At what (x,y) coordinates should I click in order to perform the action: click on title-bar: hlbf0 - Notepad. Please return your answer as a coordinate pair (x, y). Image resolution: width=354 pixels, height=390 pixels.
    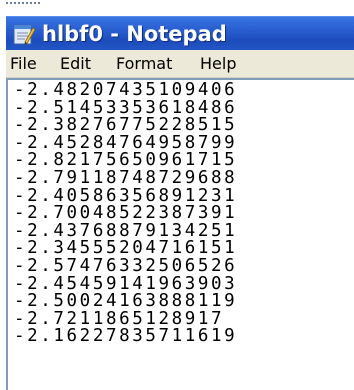
    Looking at the image, I should click on (180, 33).